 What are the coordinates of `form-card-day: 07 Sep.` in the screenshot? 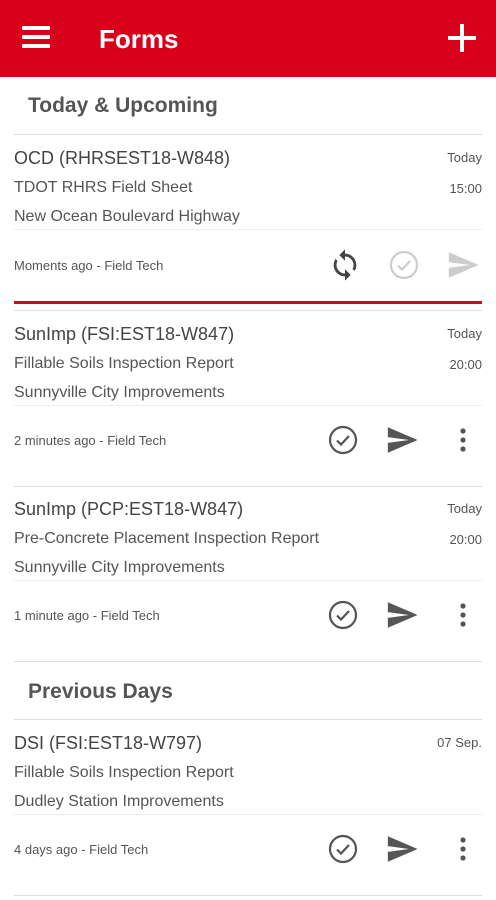 It's located at (459, 742).